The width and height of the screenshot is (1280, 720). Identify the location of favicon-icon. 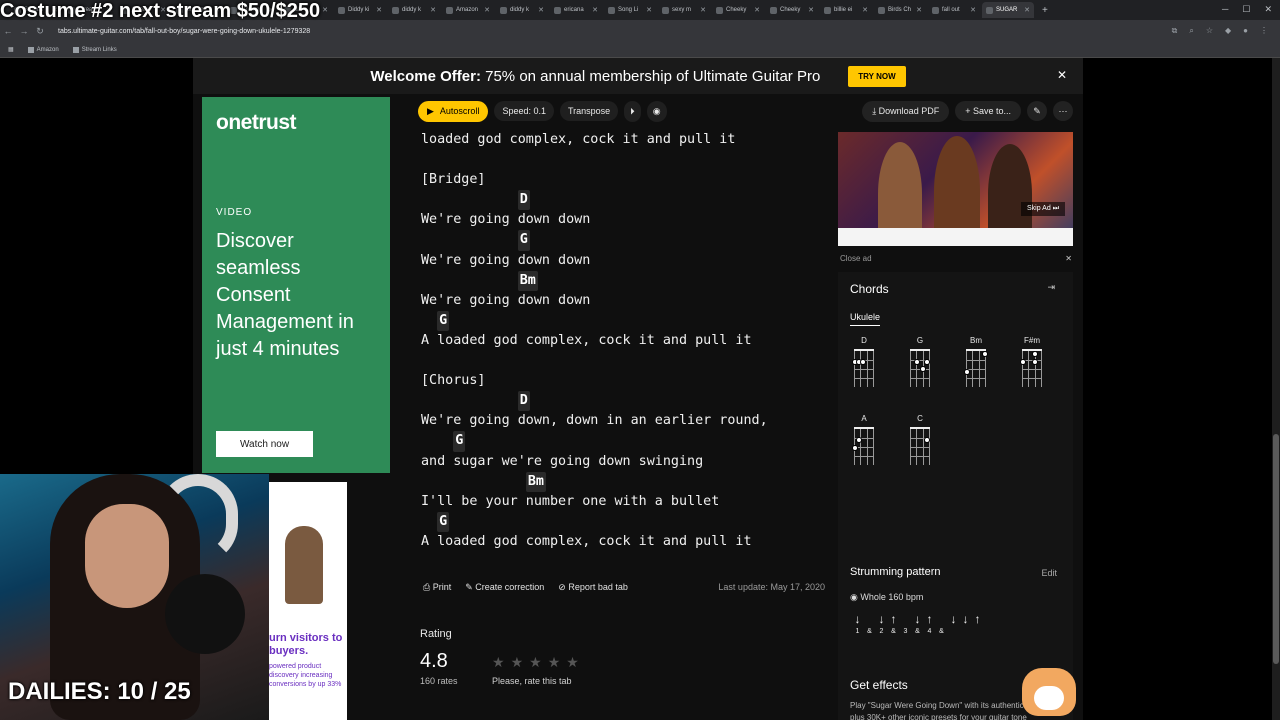
(881, 10).